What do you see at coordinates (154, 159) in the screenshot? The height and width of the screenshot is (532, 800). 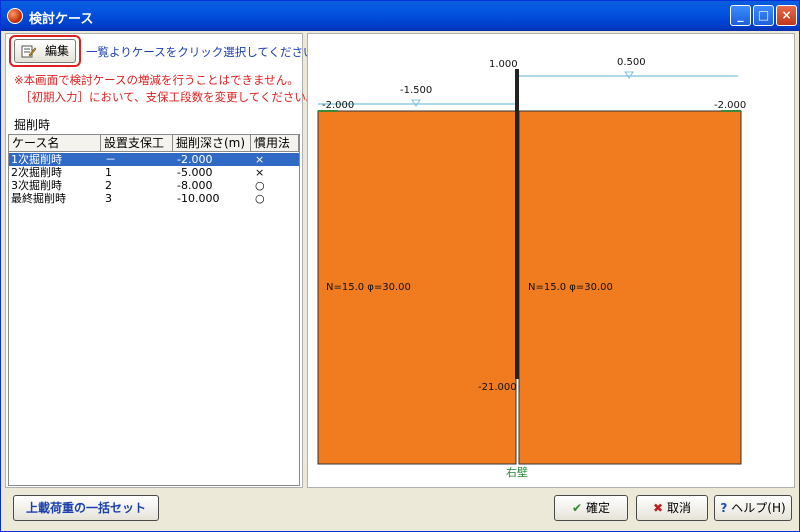 I see `table-row: 1次掘削時 － -2.000 ×` at bounding box center [154, 159].